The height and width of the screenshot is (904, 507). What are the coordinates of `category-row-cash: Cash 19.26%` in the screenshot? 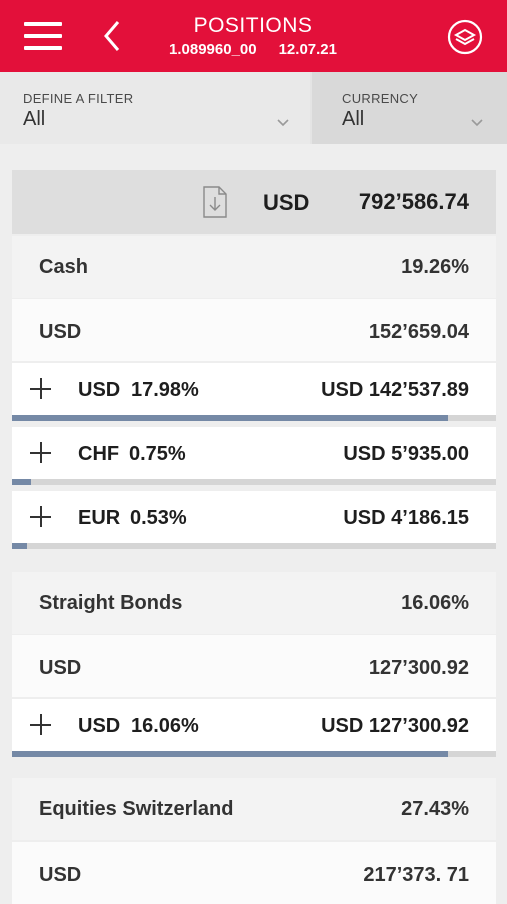 It's located at (254, 267).